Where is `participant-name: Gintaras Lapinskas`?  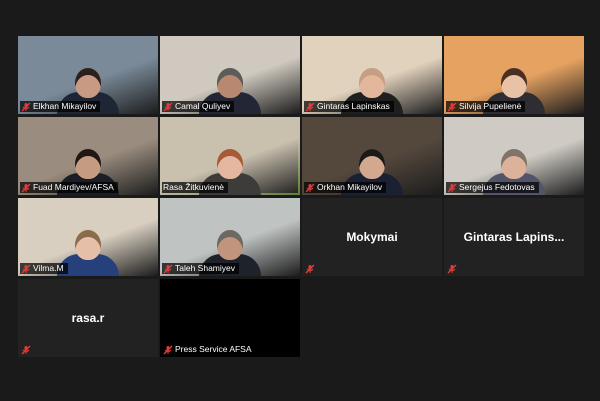
participant-name: Gintaras Lapinskas is located at coordinates (353, 106).